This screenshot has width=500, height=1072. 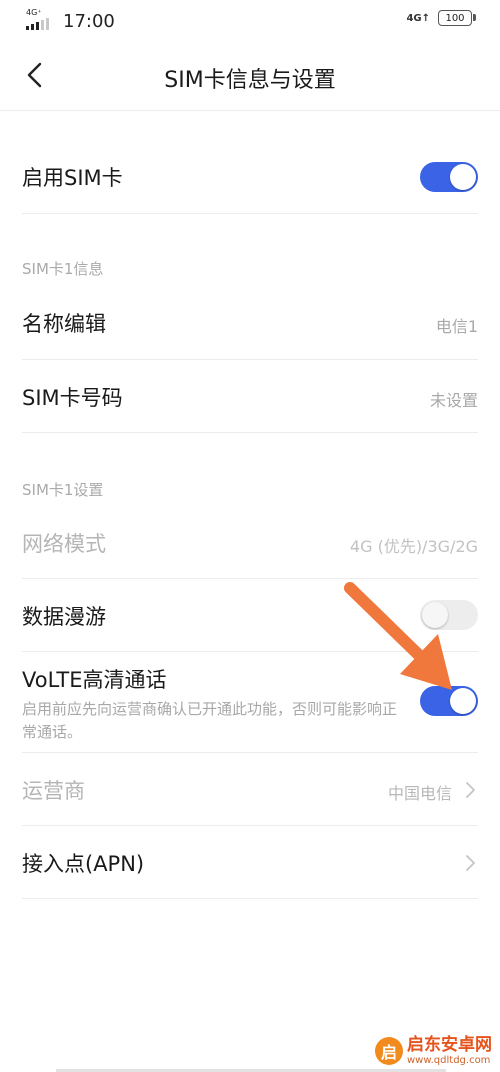 I want to click on status-left: 4G⁺ 17:00, so click(x=70, y=20).